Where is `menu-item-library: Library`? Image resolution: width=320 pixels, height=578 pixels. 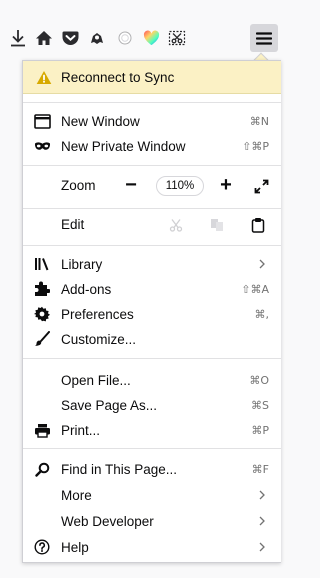 menu-item-library: Library is located at coordinates (152, 264).